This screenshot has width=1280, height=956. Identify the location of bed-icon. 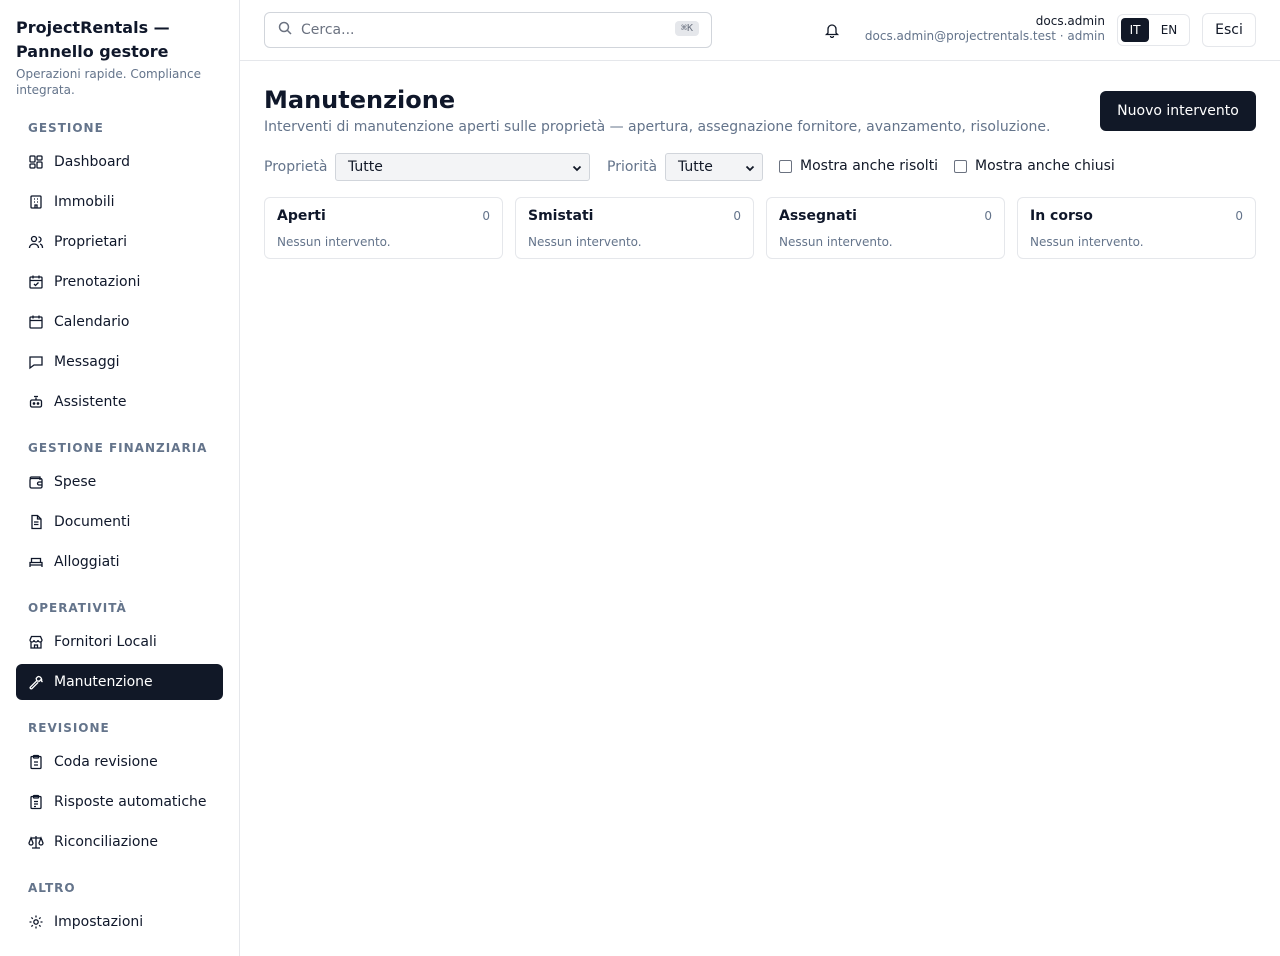
(36, 562).